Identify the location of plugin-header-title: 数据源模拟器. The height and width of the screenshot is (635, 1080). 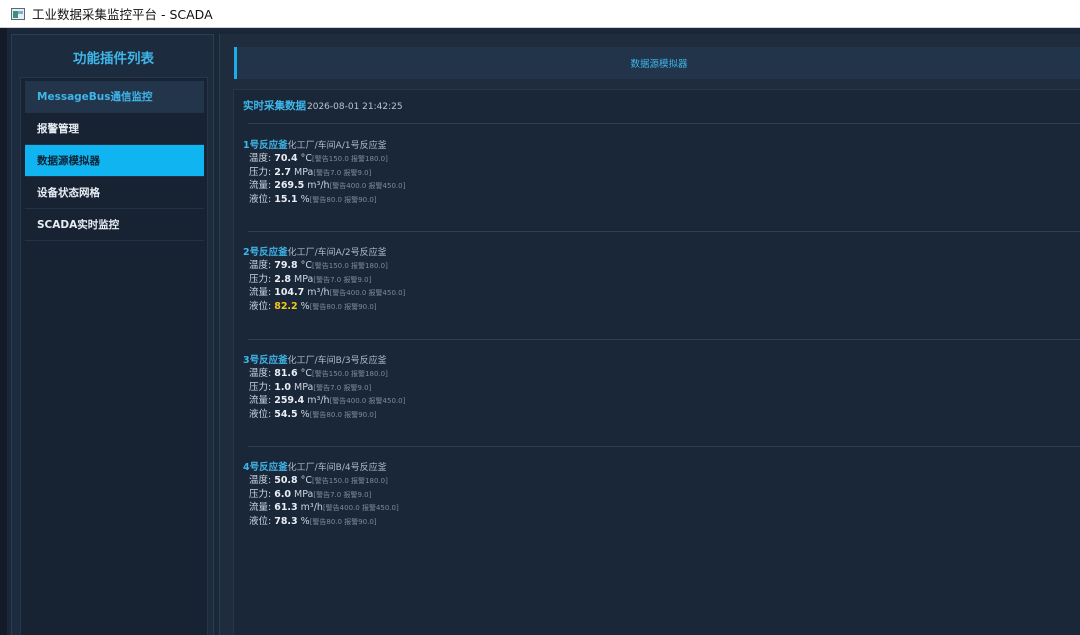
(659, 64).